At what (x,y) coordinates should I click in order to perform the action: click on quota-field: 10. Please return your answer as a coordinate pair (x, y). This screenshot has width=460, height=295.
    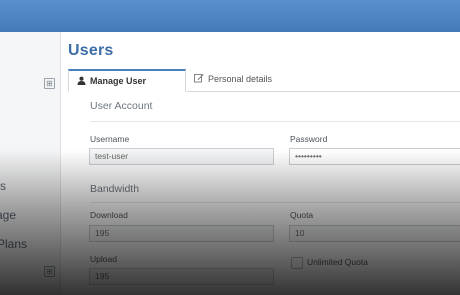
    Looking at the image, I should click on (374, 233).